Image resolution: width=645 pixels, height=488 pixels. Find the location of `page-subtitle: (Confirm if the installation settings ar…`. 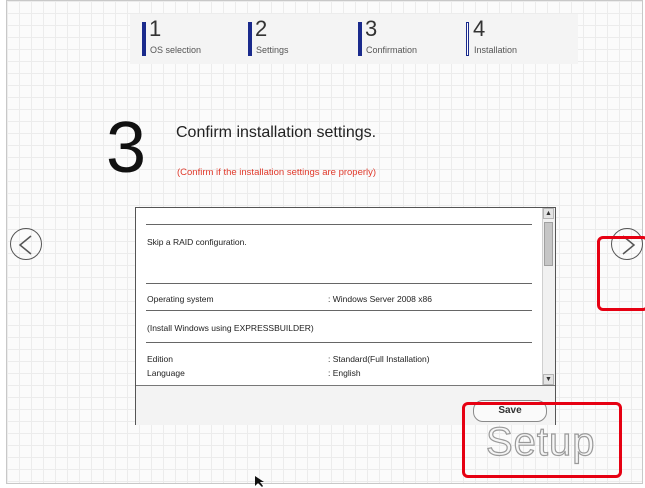

page-subtitle: (Confirm if the installation settings ar… is located at coordinates (277, 172).